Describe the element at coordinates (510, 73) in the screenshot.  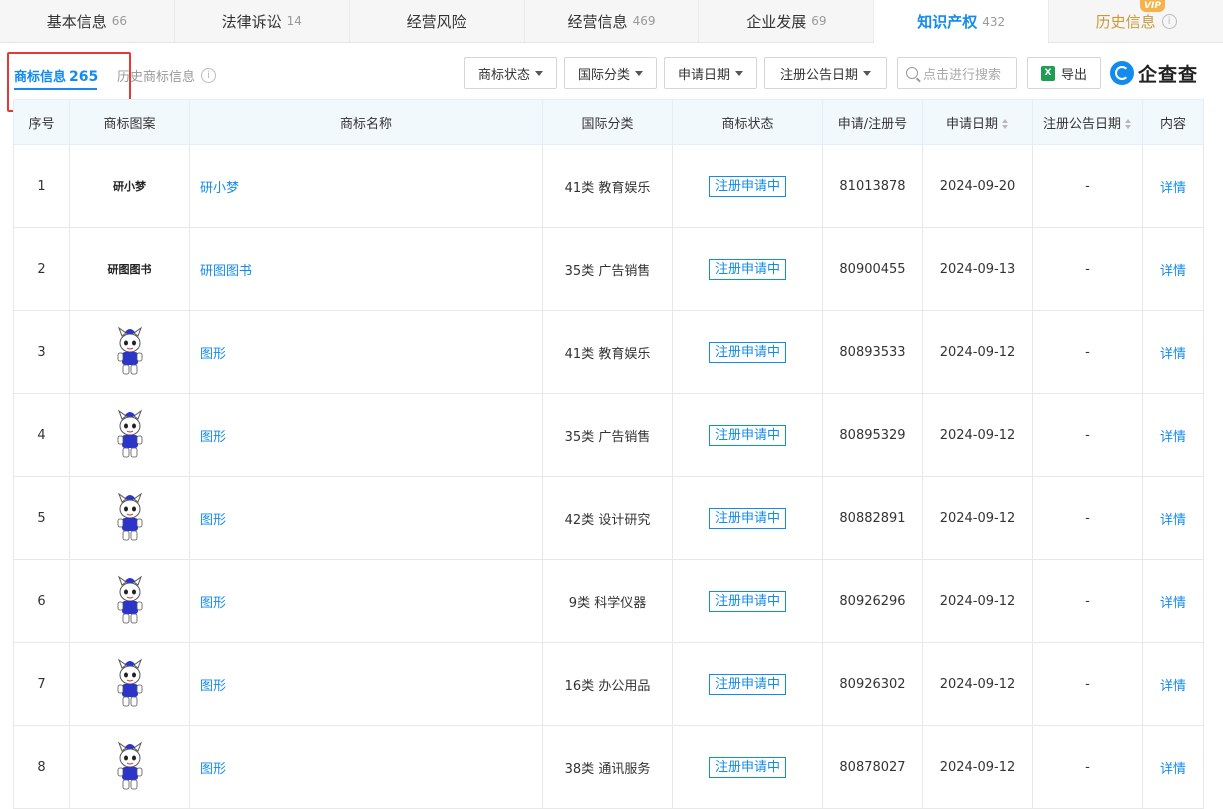
I see `status-filter-dropdown: 商标状态` at that location.